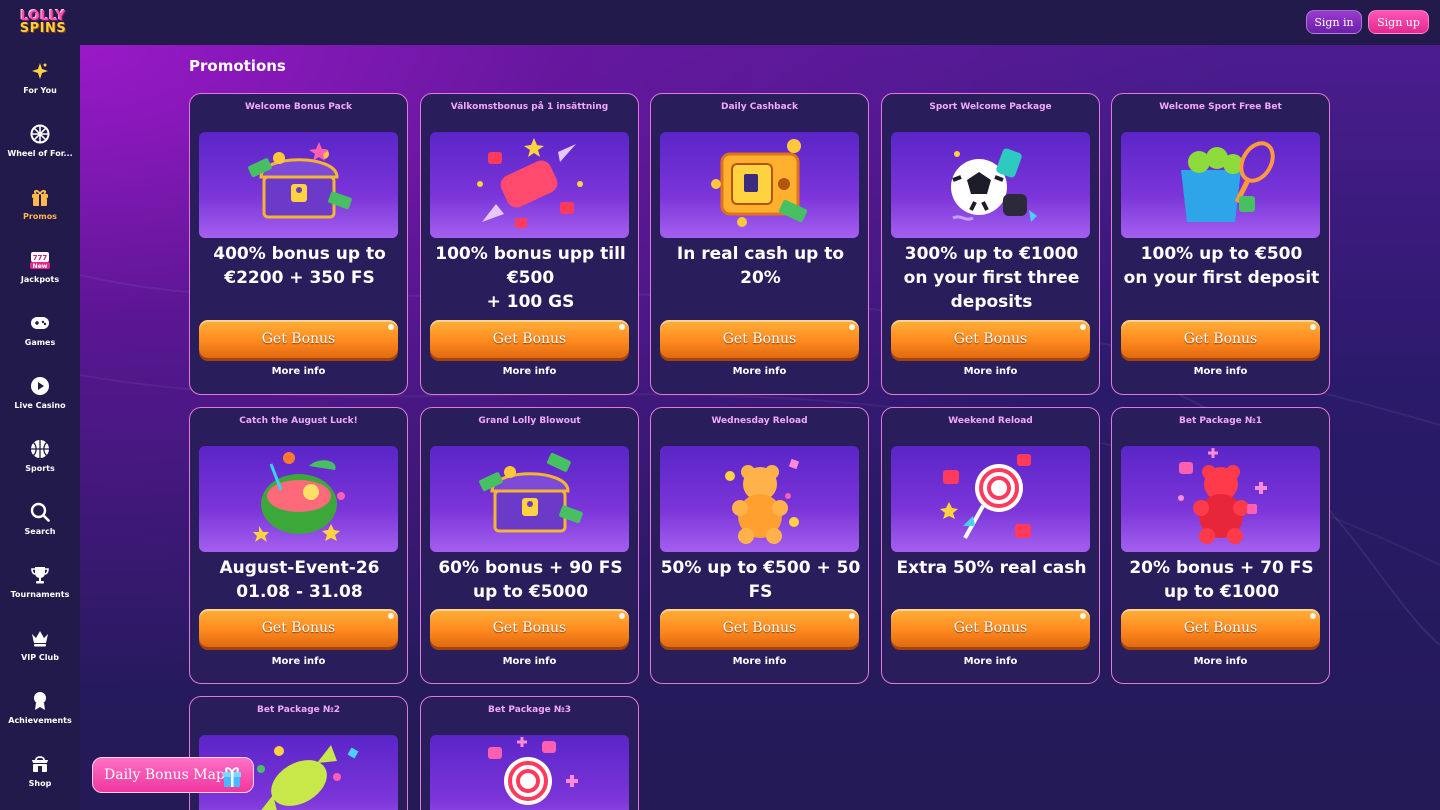  What do you see at coordinates (1221, 266) in the screenshot?
I see `promo-card-text: 100% up to €500 on your first deposit` at bounding box center [1221, 266].